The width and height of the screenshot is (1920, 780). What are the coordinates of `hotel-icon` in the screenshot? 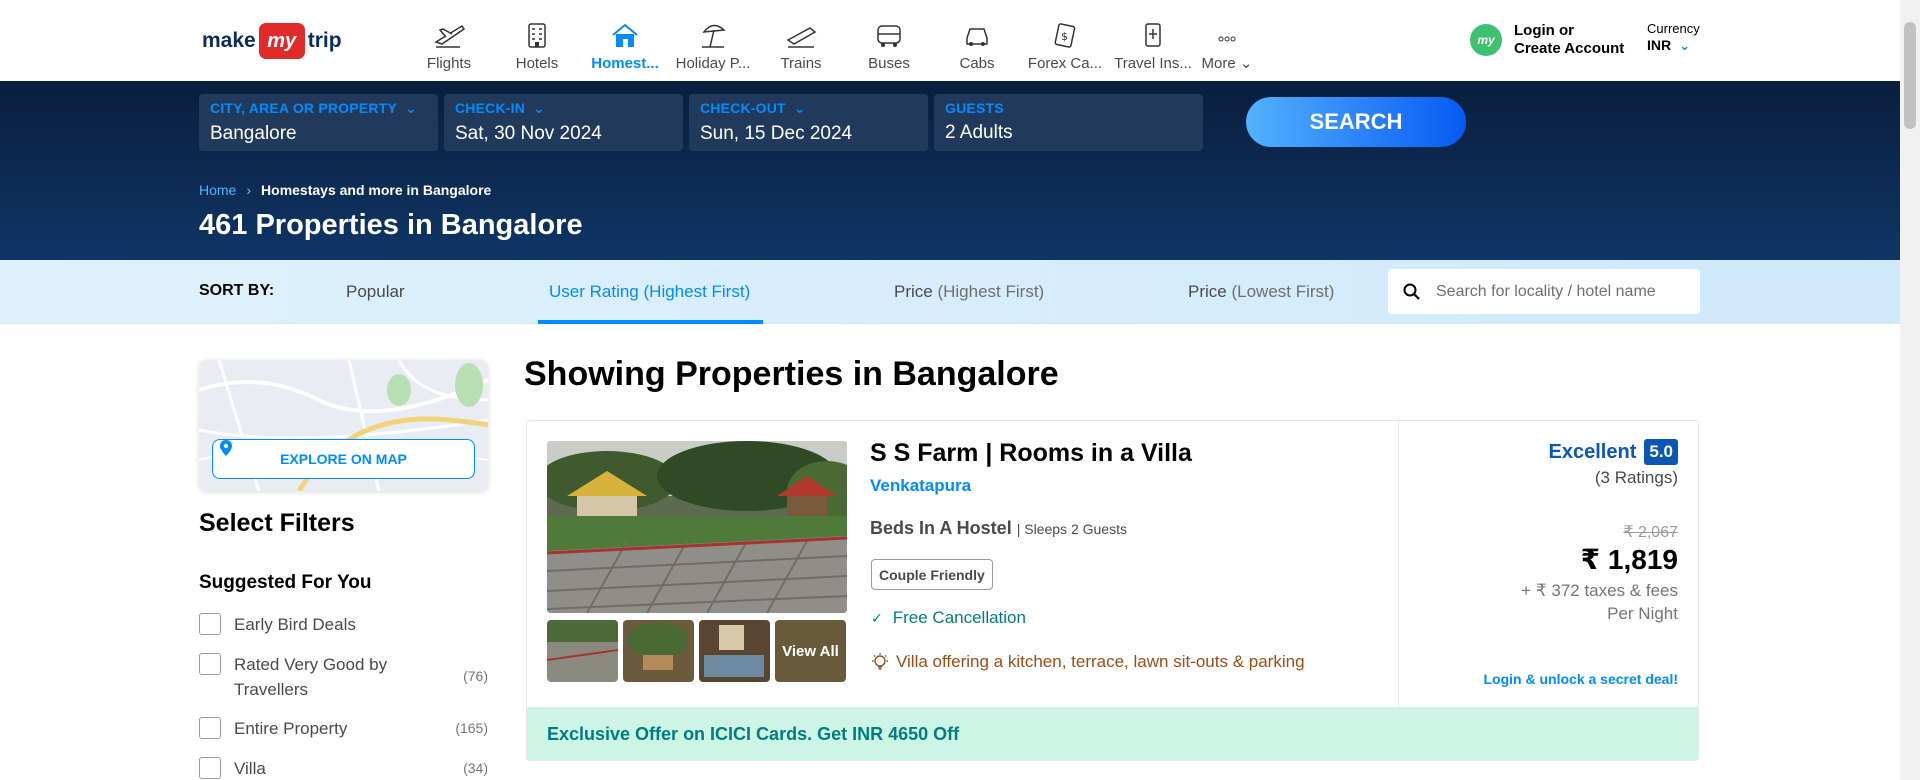 It's located at (537, 35).